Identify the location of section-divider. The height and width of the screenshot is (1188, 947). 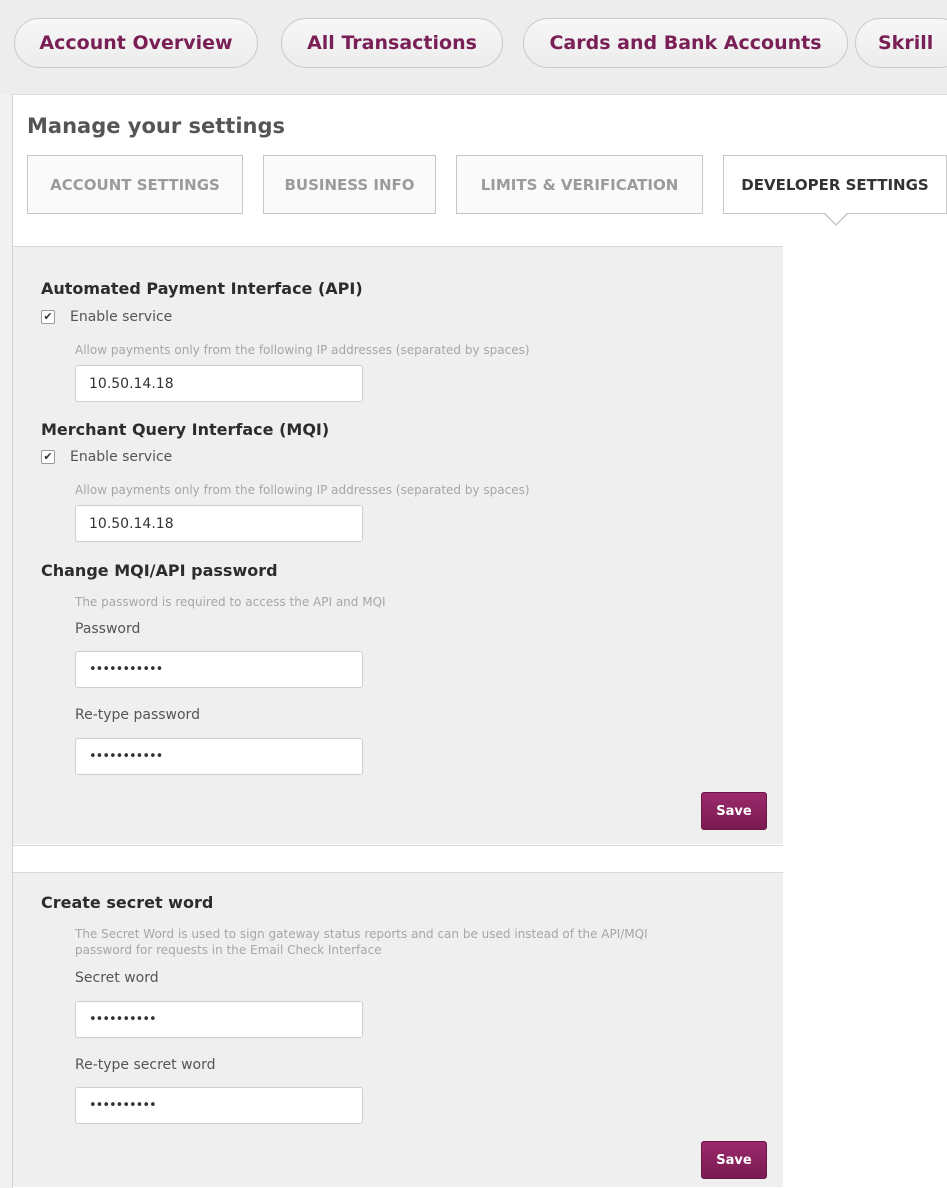
(398, 845).